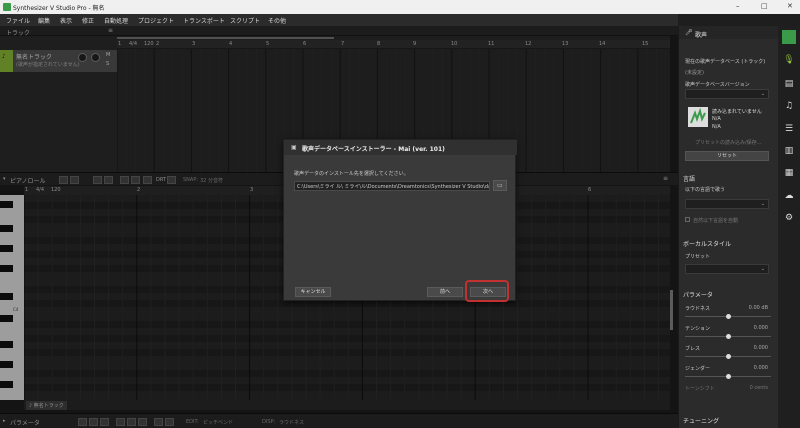 This screenshot has height=428, width=800. Describe the element at coordinates (764, 6) in the screenshot. I see `maximize-icon: □` at that location.